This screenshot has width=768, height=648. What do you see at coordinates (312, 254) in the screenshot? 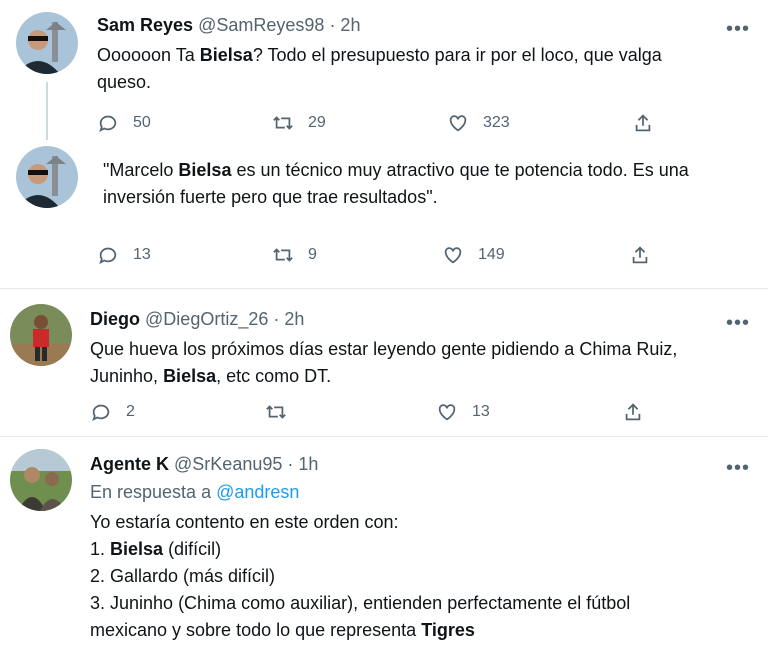
I see `retweet-count: 9` at bounding box center [312, 254].